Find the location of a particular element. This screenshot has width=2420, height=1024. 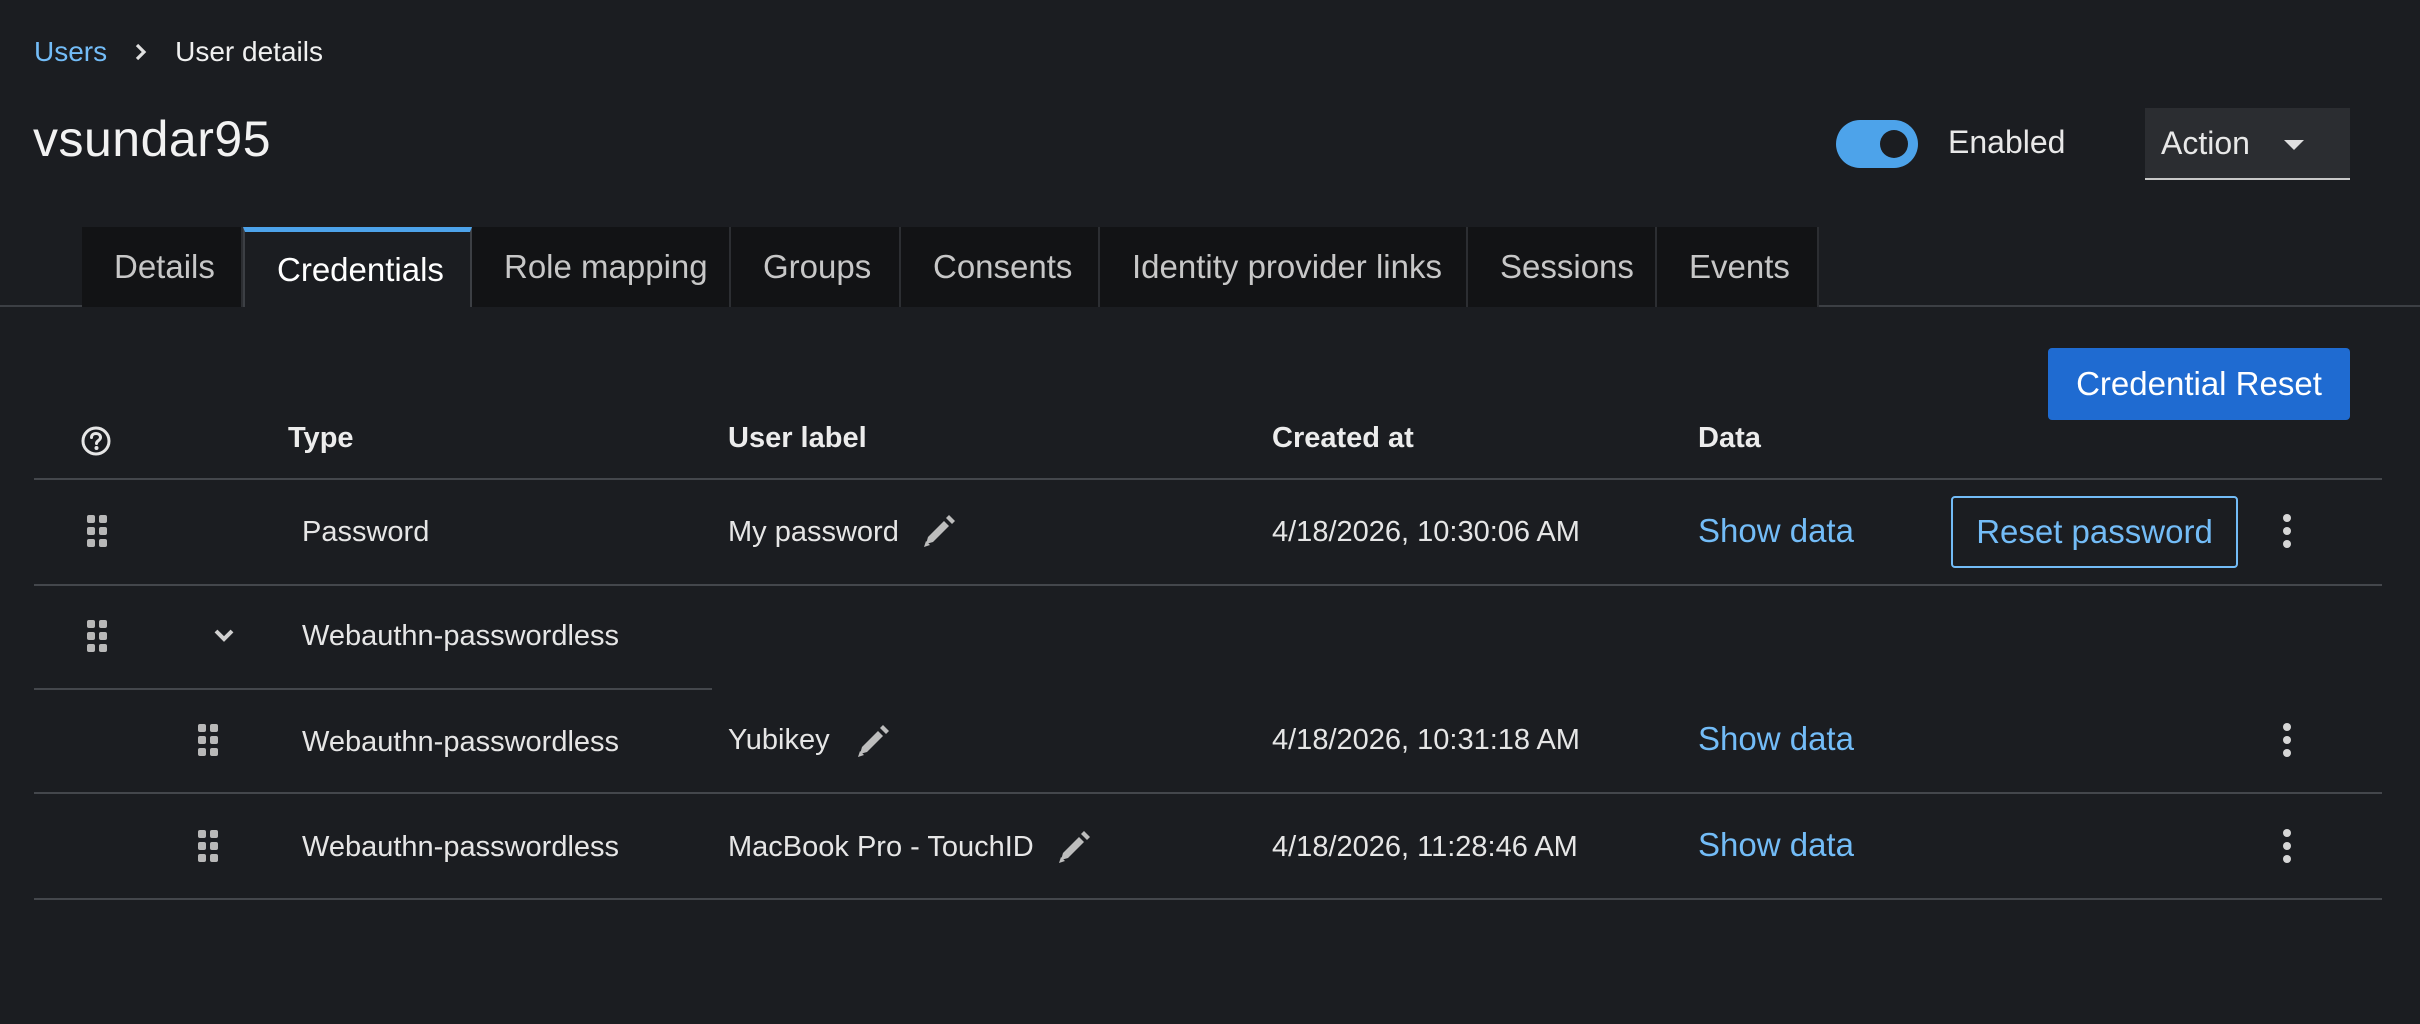

tab-consents: Consents is located at coordinates (1000, 267).